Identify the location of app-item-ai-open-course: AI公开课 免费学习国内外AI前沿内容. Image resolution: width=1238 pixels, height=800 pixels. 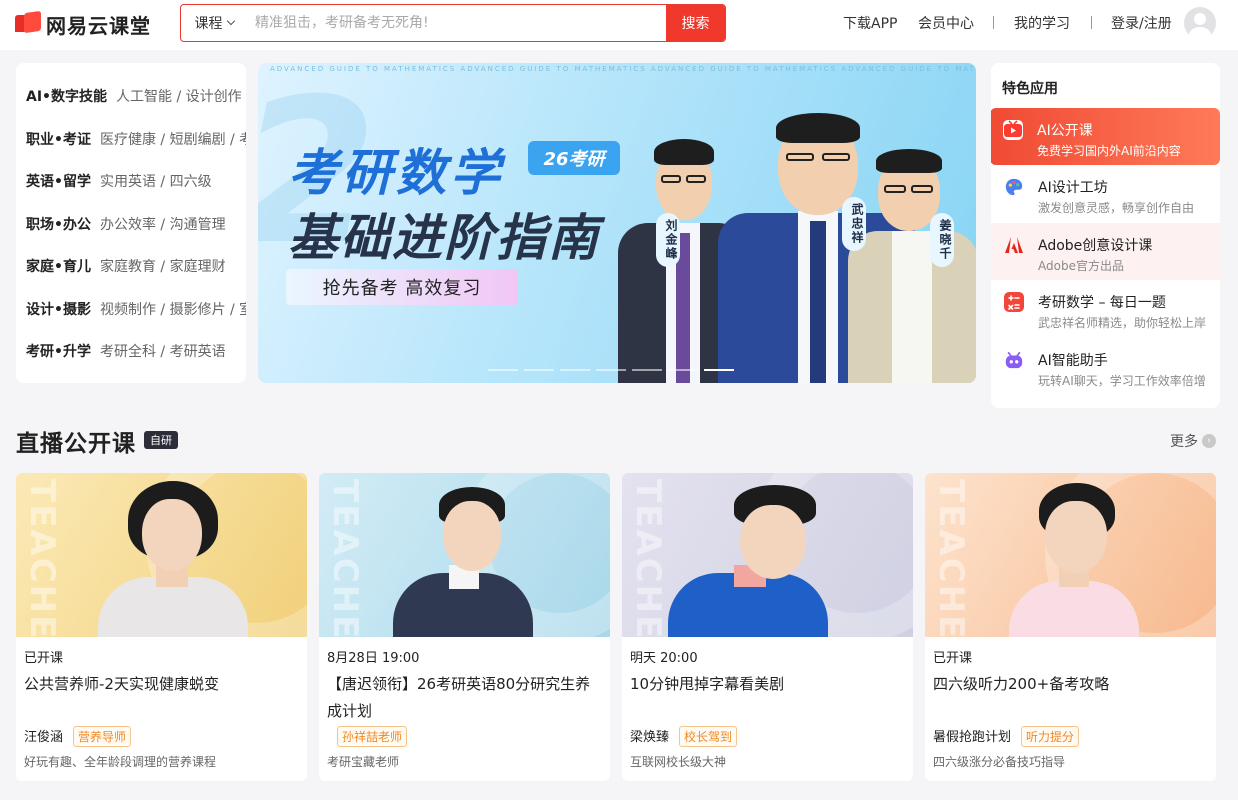
(1105, 136).